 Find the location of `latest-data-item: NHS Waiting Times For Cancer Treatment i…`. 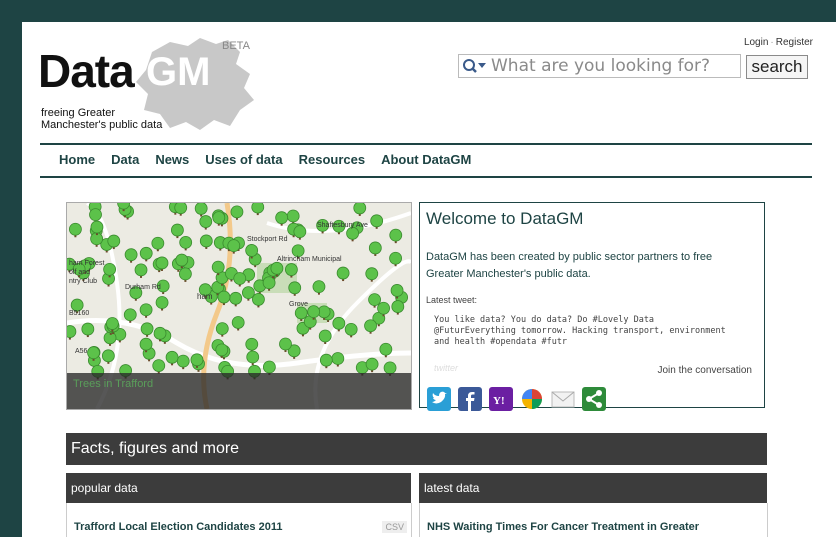

latest-data-item: NHS Waiting Times For Cancer Treatment i… is located at coordinates (563, 527).